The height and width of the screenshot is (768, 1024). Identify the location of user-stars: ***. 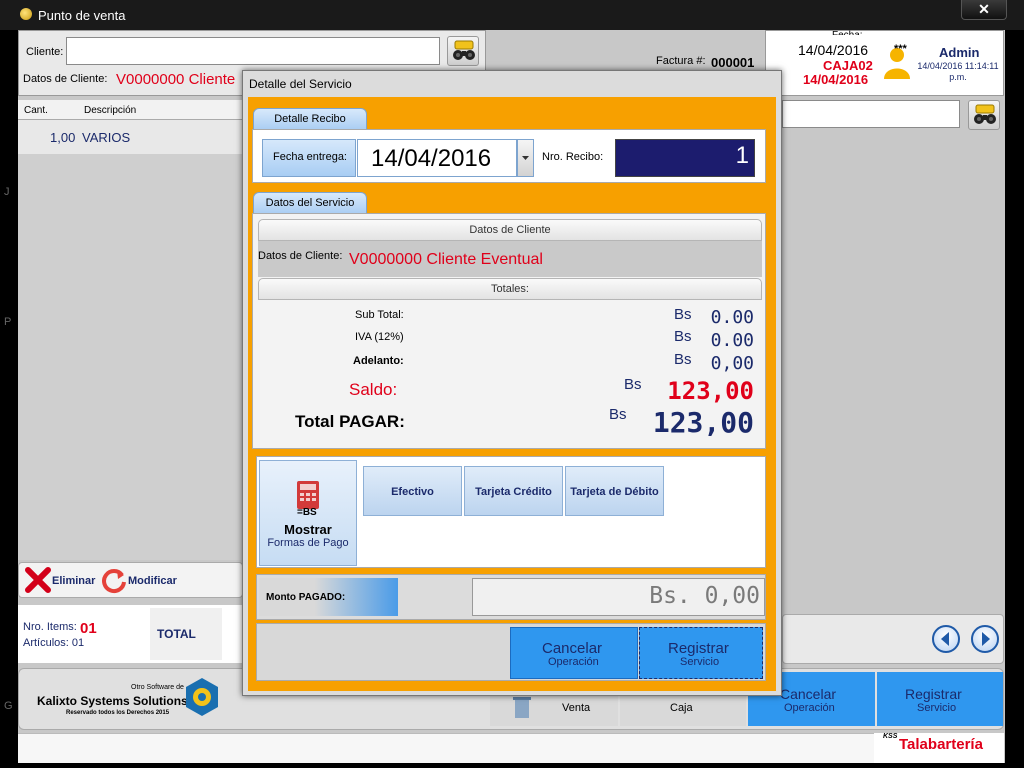
(900, 49).